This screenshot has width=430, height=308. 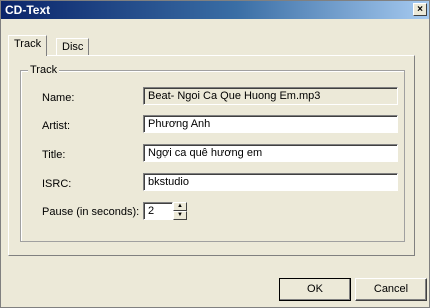 What do you see at coordinates (56, 126) in the screenshot?
I see `artist-label: Artist:` at bounding box center [56, 126].